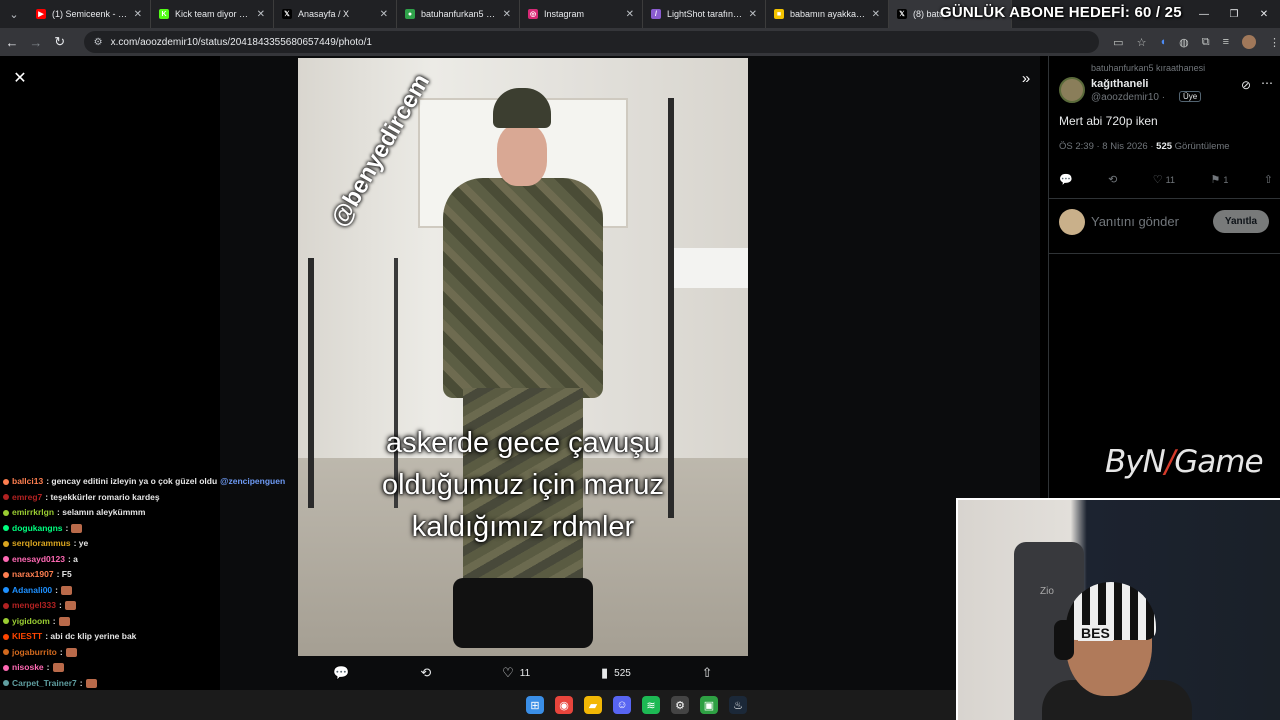  Describe the element at coordinates (252, 482) in the screenshot. I see `chat-mention: @zencipenguen` at that location.